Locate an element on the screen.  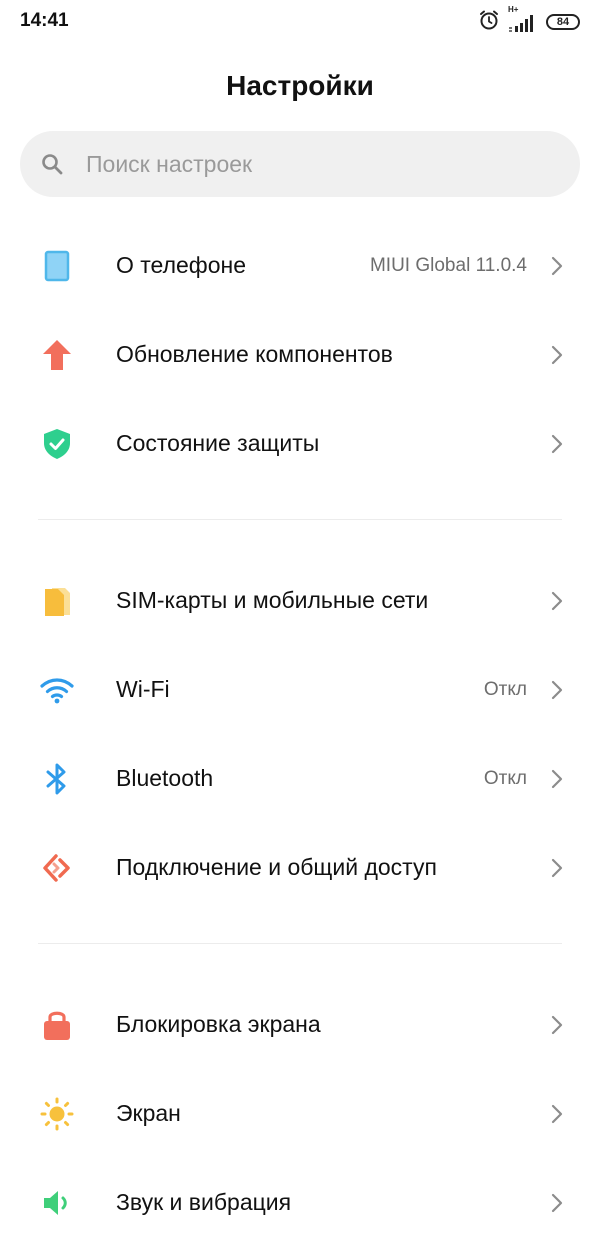
battery-icon: 84 is located at coordinates (563, 22).